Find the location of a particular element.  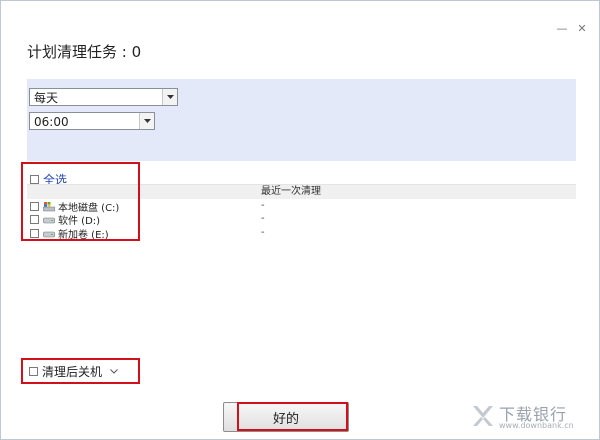

frequency-value: 每天 is located at coordinates (46, 98).